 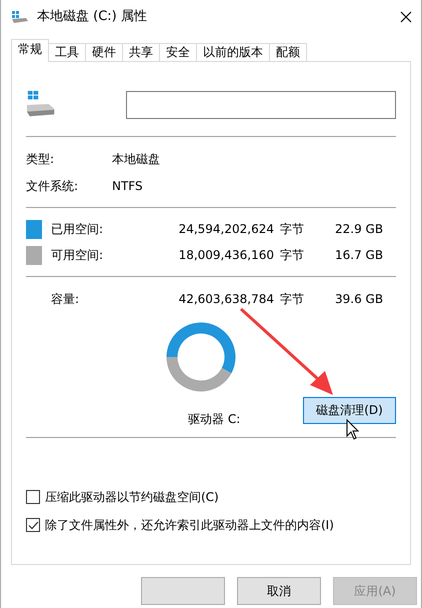 What do you see at coordinates (406, 17) in the screenshot?
I see `close-icon` at bounding box center [406, 17].